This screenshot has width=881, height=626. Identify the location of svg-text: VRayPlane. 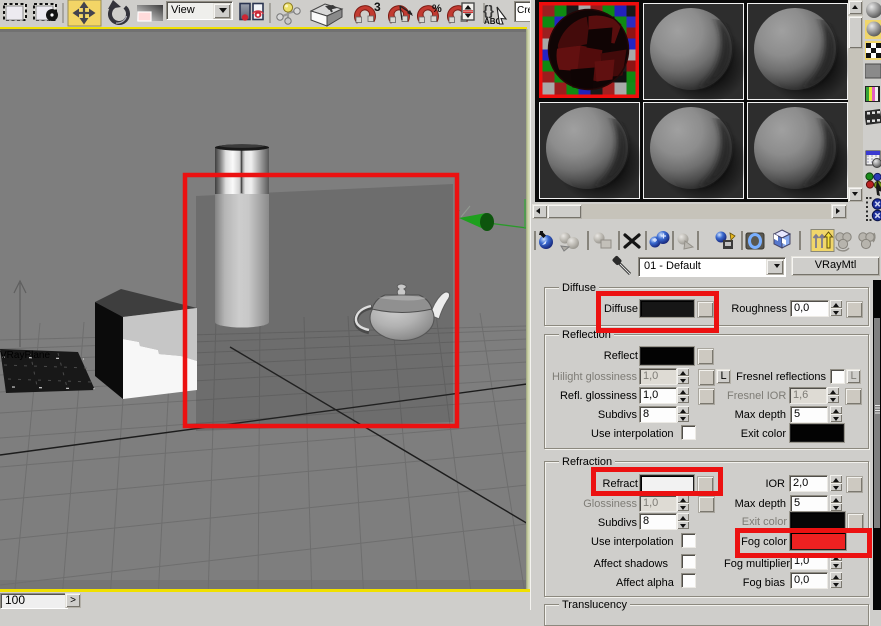
(25, 355).